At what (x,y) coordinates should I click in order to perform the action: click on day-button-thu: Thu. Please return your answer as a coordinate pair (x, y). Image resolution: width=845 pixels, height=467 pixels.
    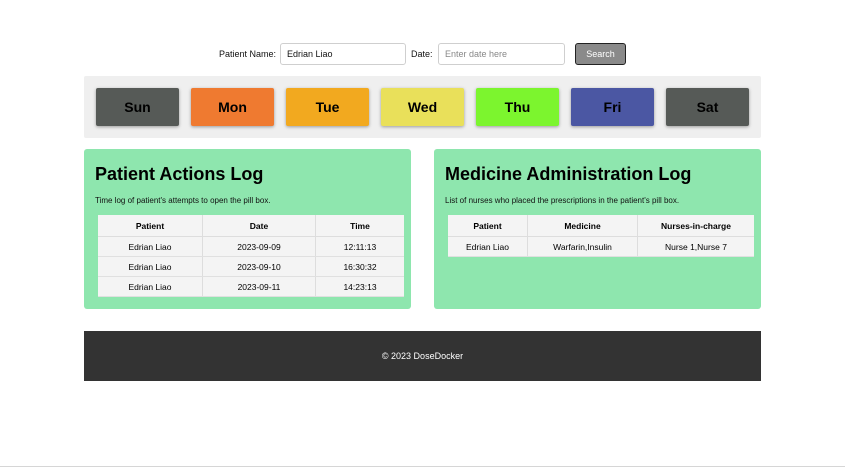
    Looking at the image, I should click on (517, 107).